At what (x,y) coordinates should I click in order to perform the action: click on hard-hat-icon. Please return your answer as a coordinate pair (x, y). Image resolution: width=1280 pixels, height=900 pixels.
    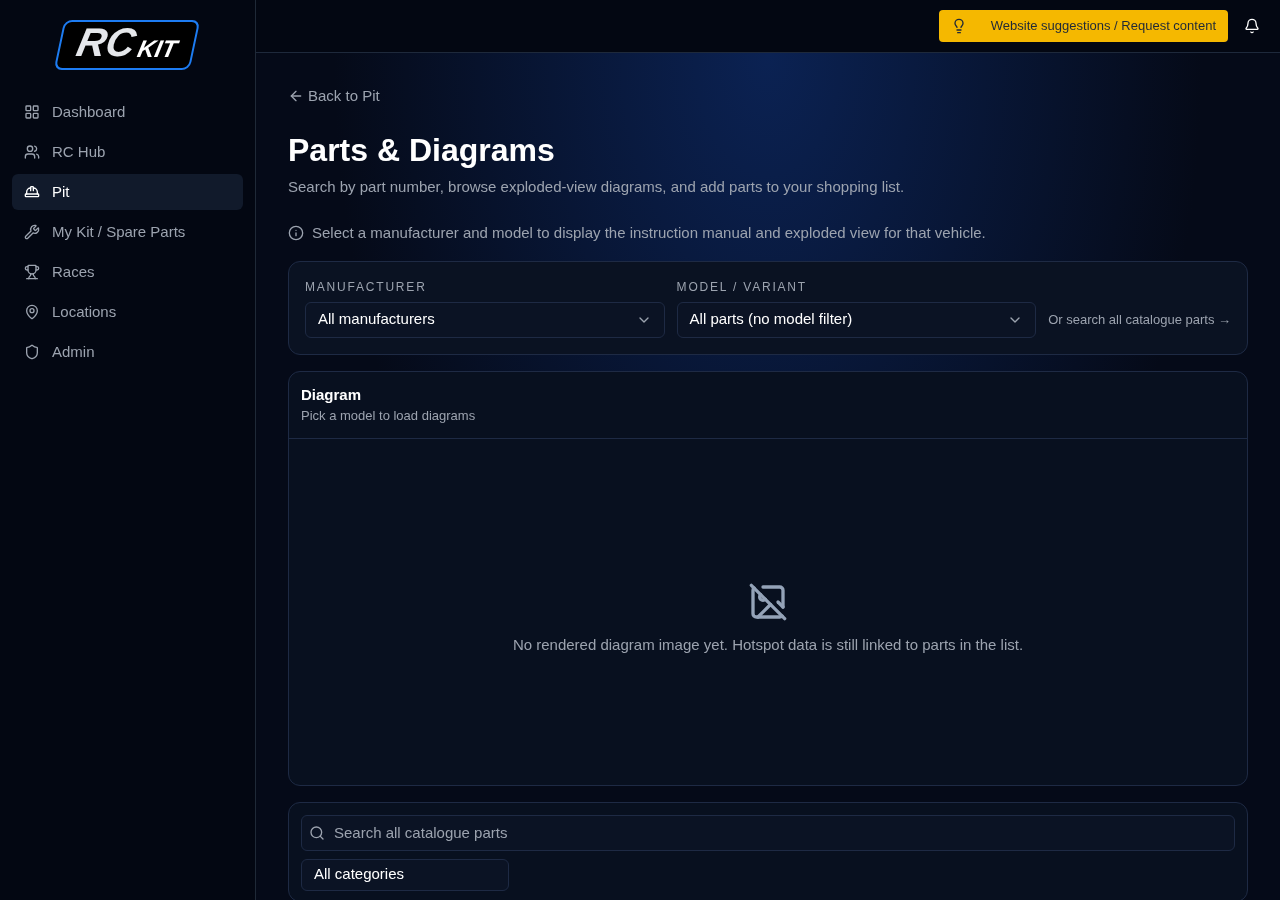
    Looking at the image, I should click on (32, 192).